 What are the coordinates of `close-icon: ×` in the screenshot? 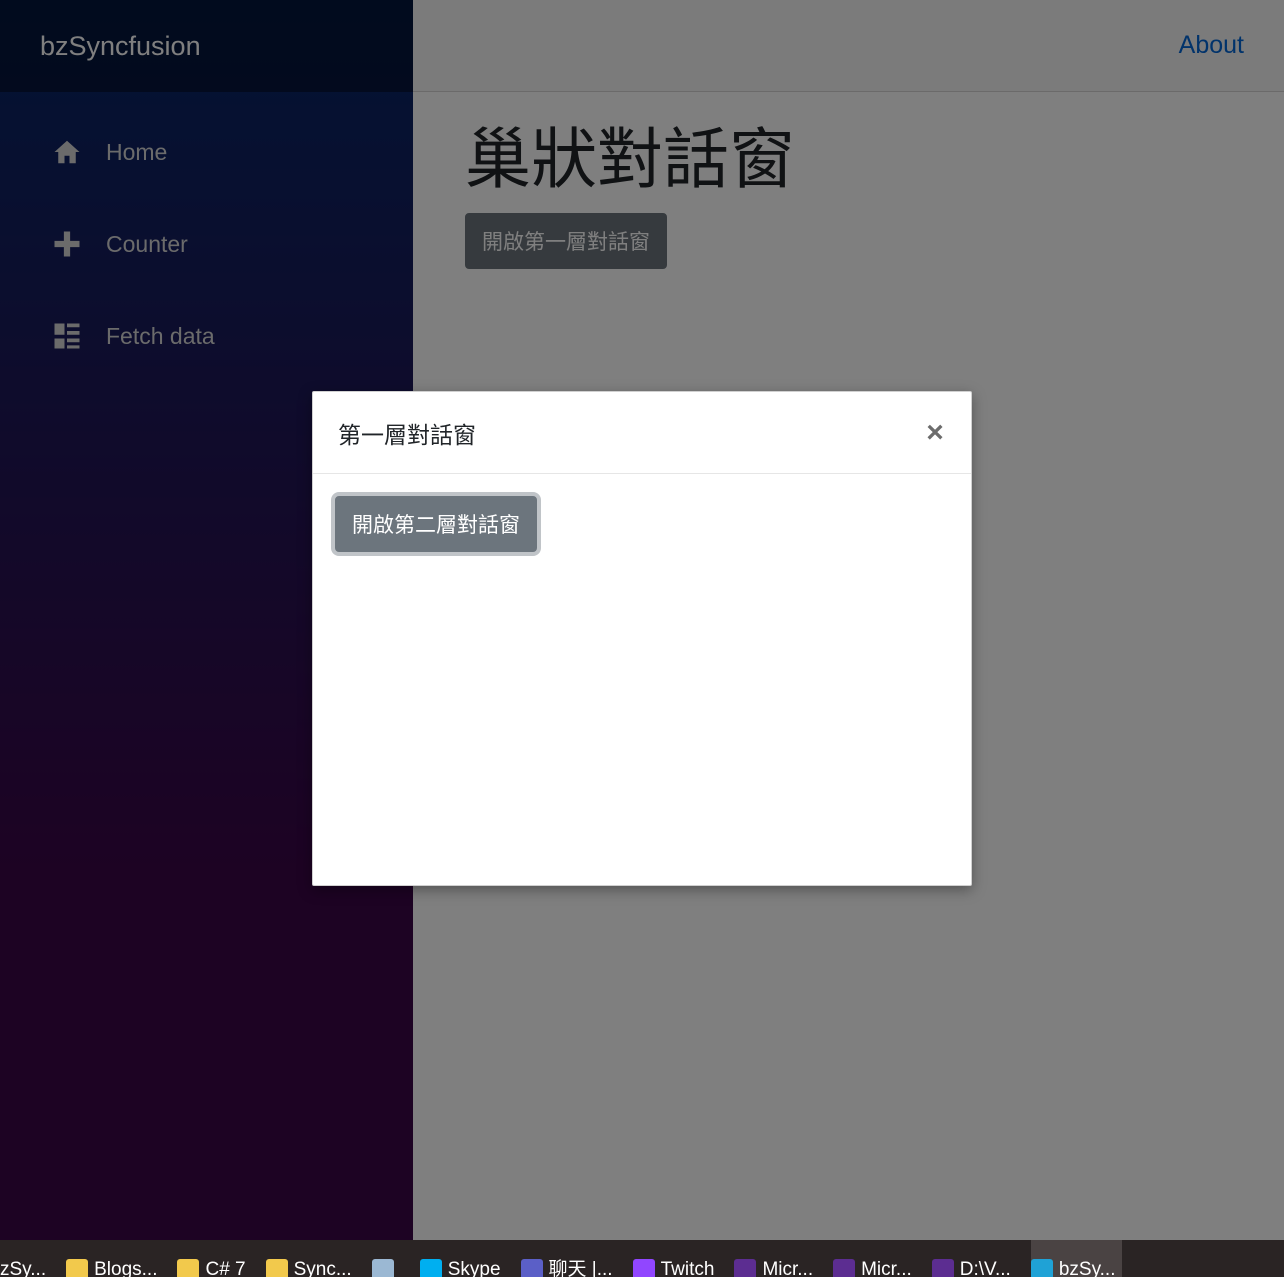 It's located at (935, 432).